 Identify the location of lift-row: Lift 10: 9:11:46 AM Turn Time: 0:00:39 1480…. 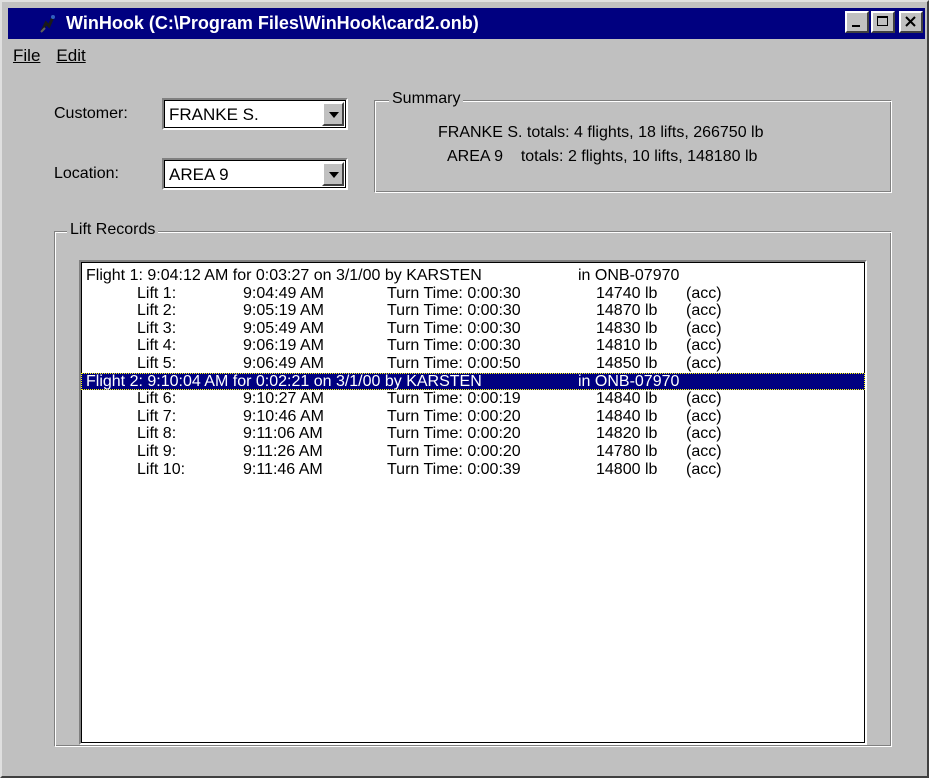
(473, 470).